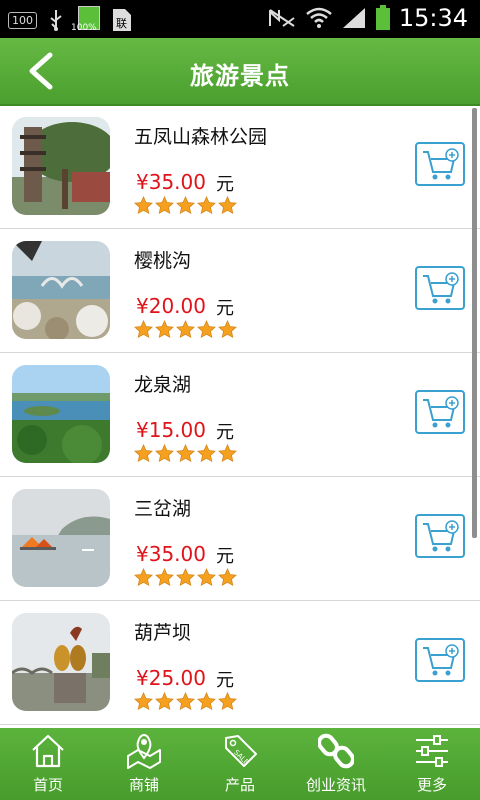 The width and height of the screenshot is (480, 800). What do you see at coordinates (382, 17) in the screenshot?
I see `battery-full-icon` at bounding box center [382, 17].